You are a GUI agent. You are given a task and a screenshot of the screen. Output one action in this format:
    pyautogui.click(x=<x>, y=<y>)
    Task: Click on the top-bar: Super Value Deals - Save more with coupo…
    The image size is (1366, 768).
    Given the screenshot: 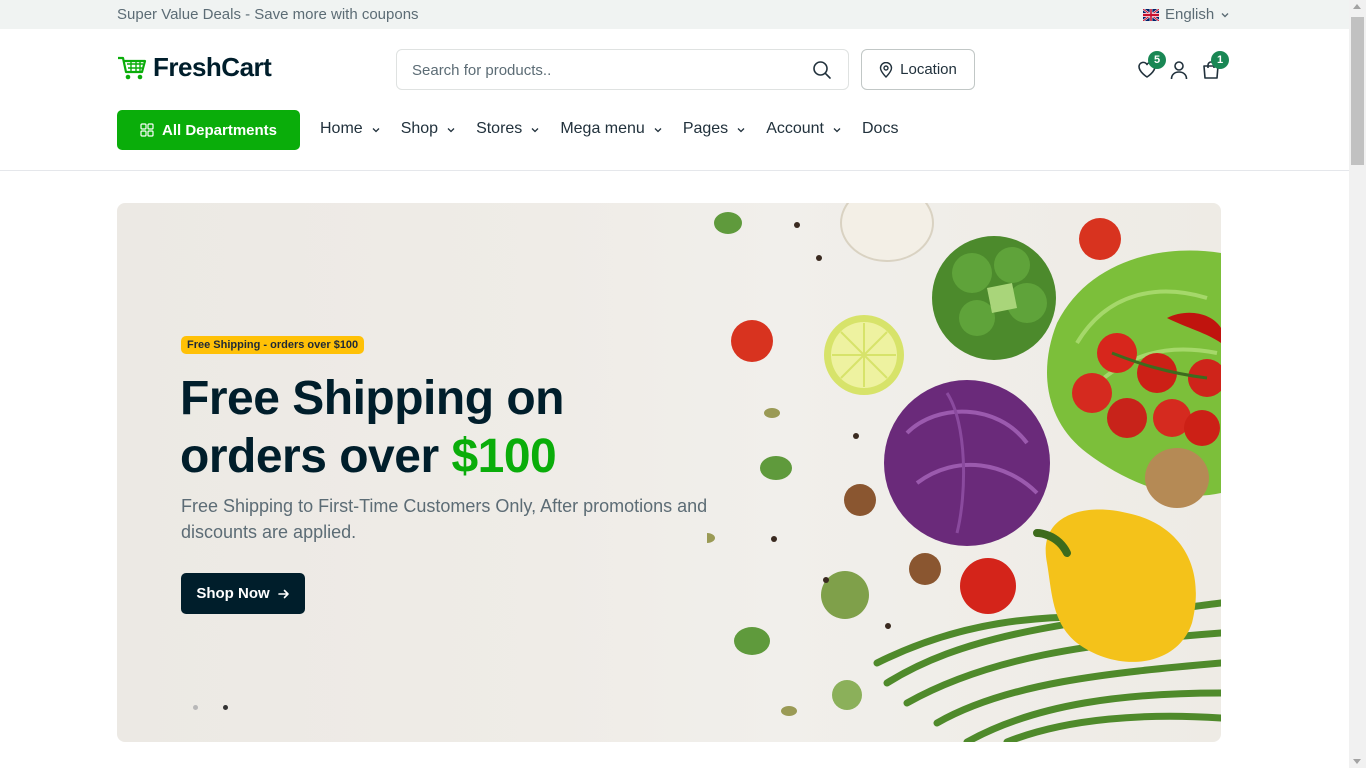 What is the action you would take?
    pyautogui.click(x=674, y=14)
    